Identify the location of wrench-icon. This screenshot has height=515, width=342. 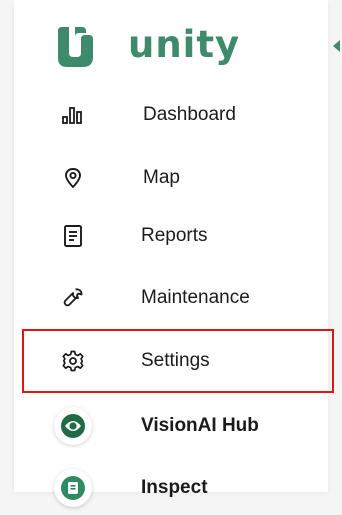
(73, 298).